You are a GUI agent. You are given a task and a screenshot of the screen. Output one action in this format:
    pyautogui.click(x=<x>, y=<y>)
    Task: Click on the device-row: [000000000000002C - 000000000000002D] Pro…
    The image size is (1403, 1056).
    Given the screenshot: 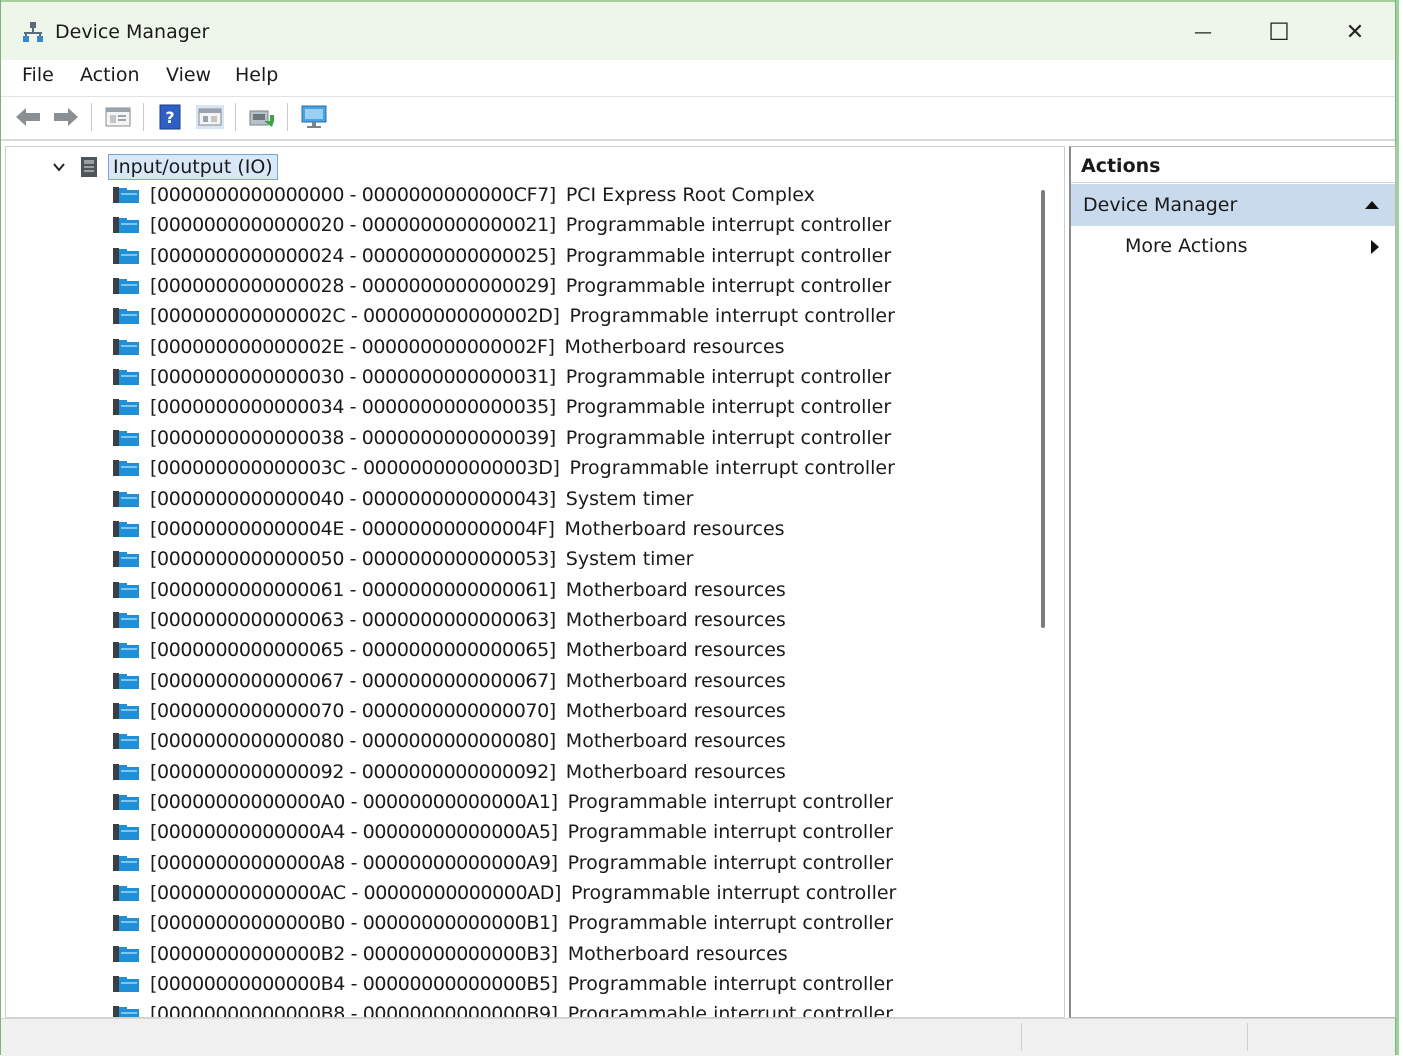 What is the action you would take?
    pyautogui.click(x=503, y=316)
    